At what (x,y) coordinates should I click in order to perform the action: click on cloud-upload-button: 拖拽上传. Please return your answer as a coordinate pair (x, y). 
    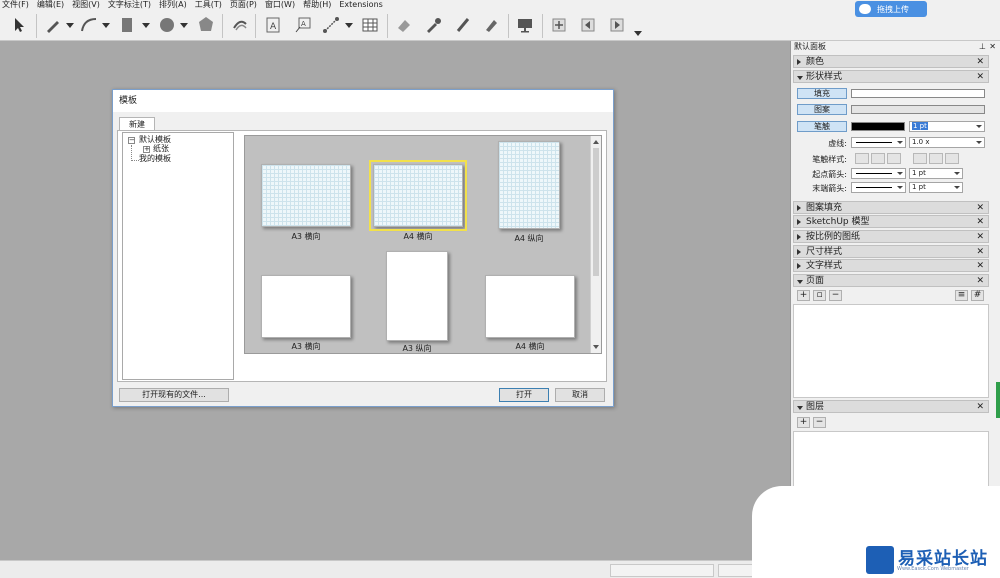
    Looking at the image, I should click on (891, 9).